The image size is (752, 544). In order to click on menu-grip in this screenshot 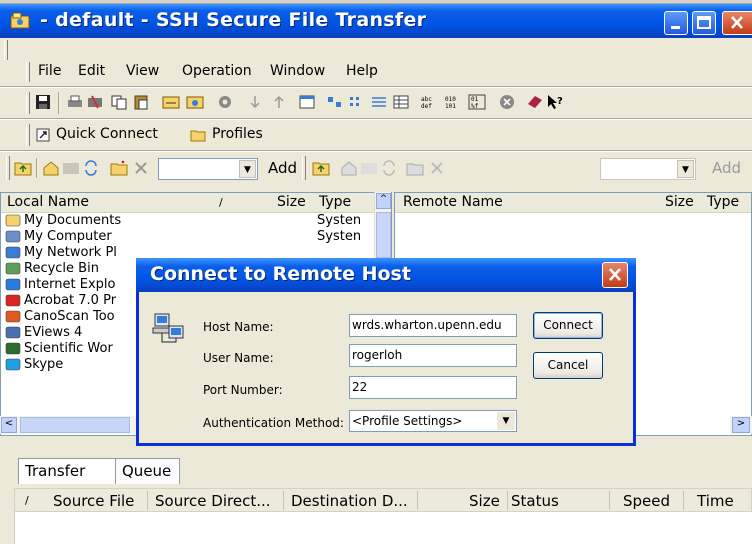, I will do `click(28, 72)`.